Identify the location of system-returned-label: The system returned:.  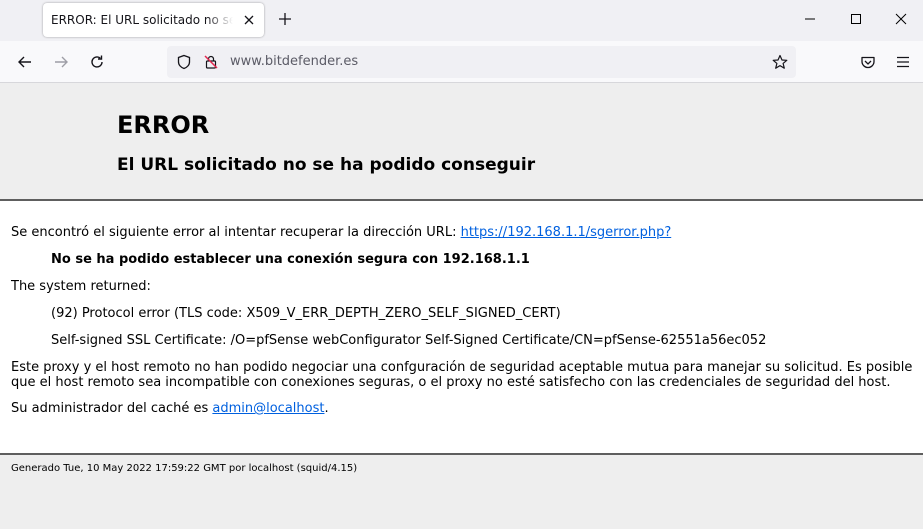
(81, 286).